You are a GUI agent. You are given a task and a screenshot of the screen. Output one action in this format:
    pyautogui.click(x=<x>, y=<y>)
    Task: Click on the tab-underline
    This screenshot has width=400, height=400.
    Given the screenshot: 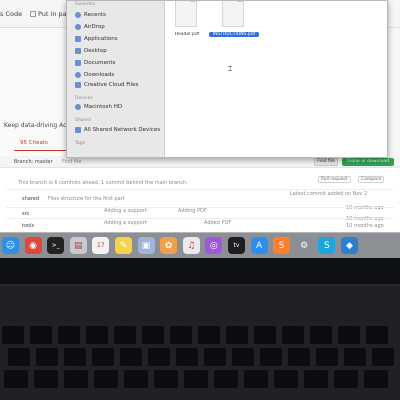 What is the action you would take?
    pyautogui.click(x=40, y=150)
    